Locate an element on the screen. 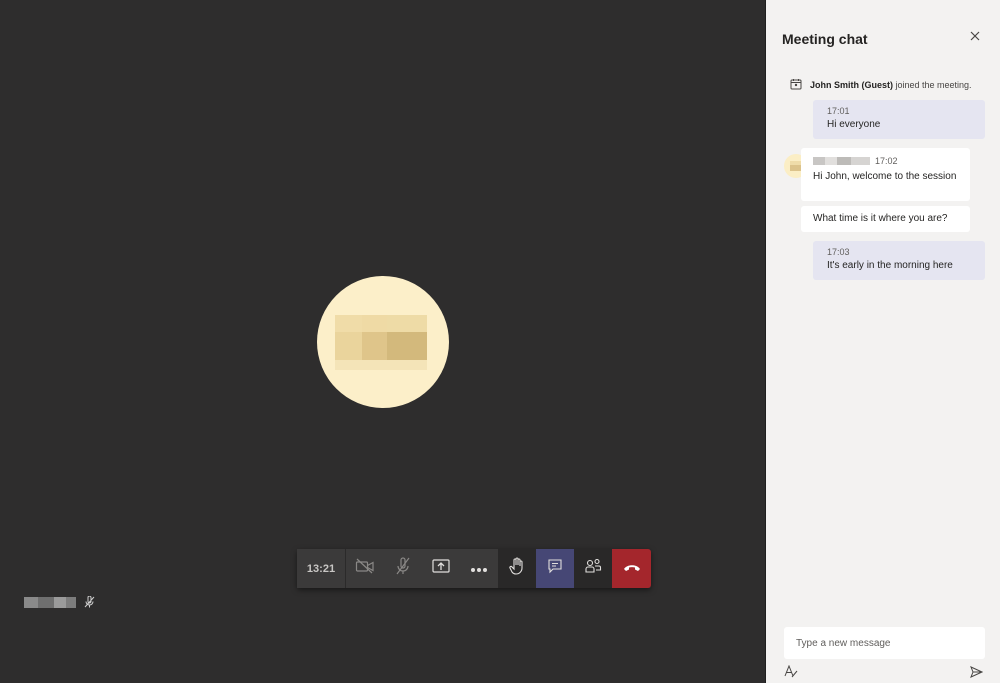  call-controls: 13:21 is located at coordinates (474, 568).